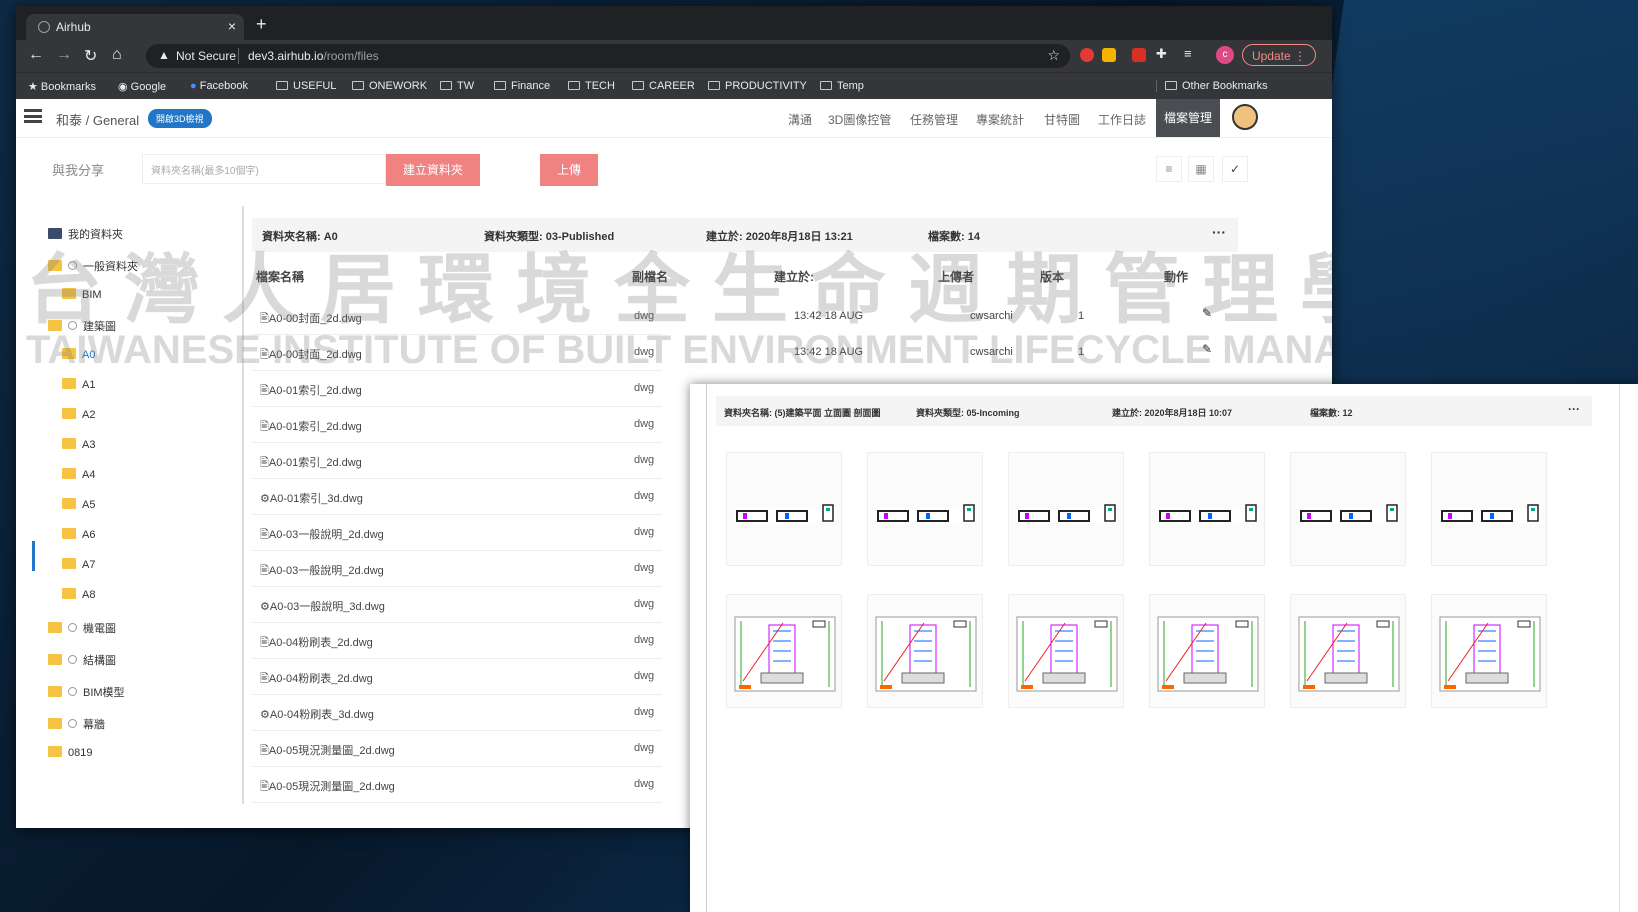 The image size is (1638, 912). Describe the element at coordinates (569, 170) in the screenshot. I see `upload-button: 上傳` at that location.